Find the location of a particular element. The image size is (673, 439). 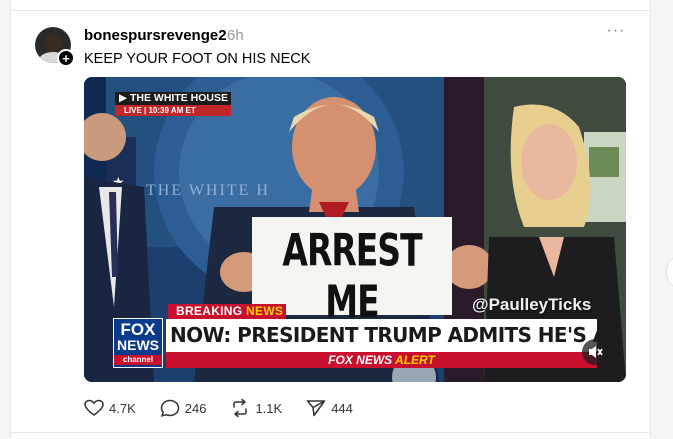

post-actions: 4.7K 246 1.1K 444 is located at coordinates (230, 408).